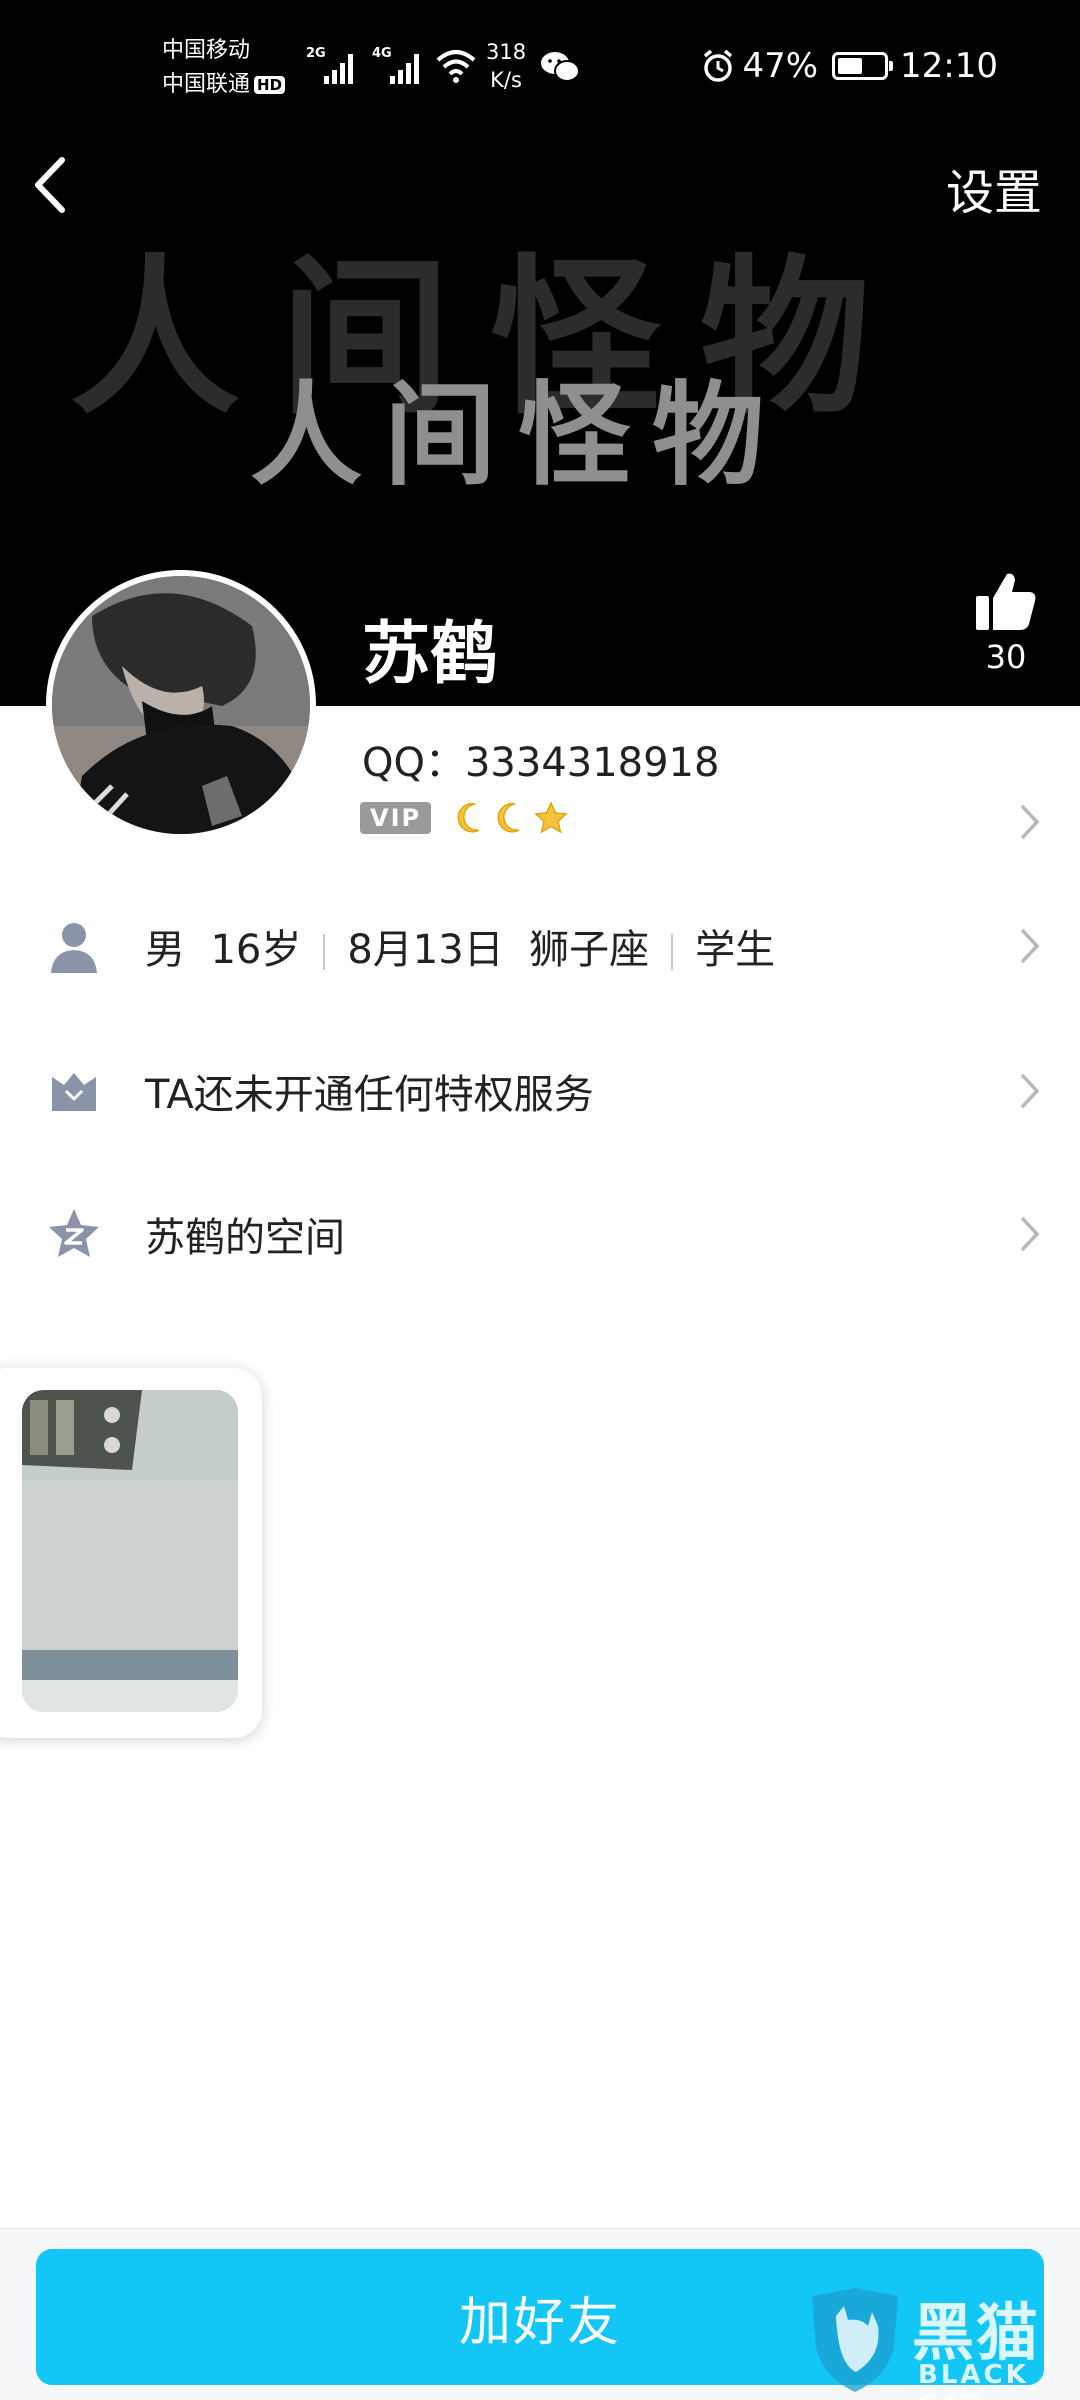 The width and height of the screenshot is (1080, 2400). What do you see at coordinates (456, 66) in the screenshot?
I see `wifi-icon` at bounding box center [456, 66].